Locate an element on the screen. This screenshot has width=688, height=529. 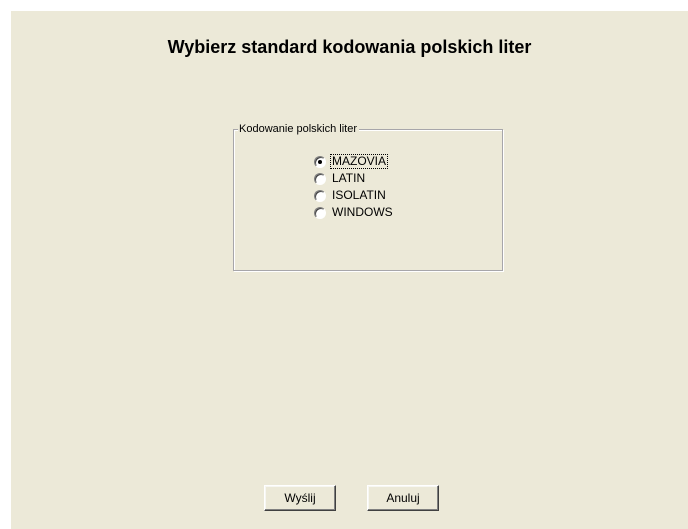
radio-label-isolatin: ISOLATIN is located at coordinates (359, 195).